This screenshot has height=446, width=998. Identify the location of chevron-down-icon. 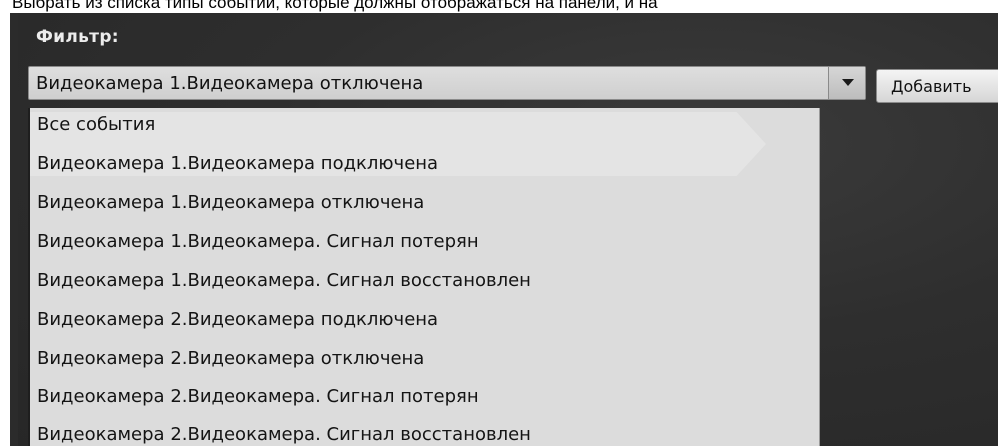
(846, 83).